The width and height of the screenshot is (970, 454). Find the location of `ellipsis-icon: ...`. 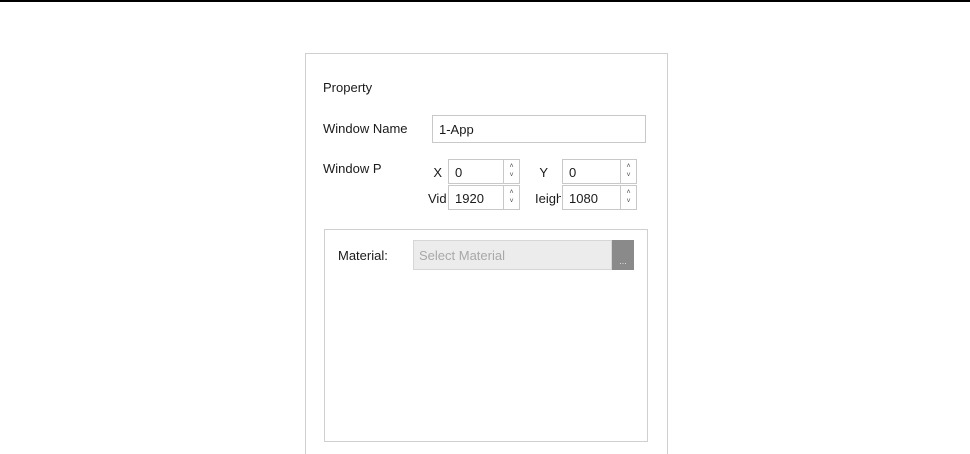

ellipsis-icon: ... is located at coordinates (623, 261).